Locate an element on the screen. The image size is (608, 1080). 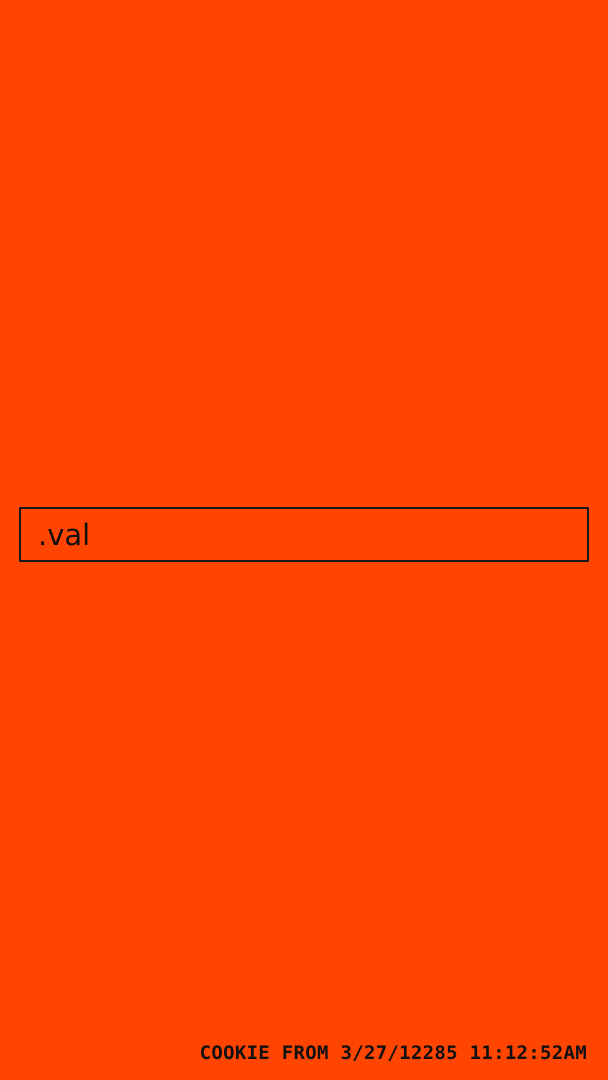
cookie-timestamp: COOKIE FROM 3/27/12285 11:12:52AM is located at coordinates (393, 1053).